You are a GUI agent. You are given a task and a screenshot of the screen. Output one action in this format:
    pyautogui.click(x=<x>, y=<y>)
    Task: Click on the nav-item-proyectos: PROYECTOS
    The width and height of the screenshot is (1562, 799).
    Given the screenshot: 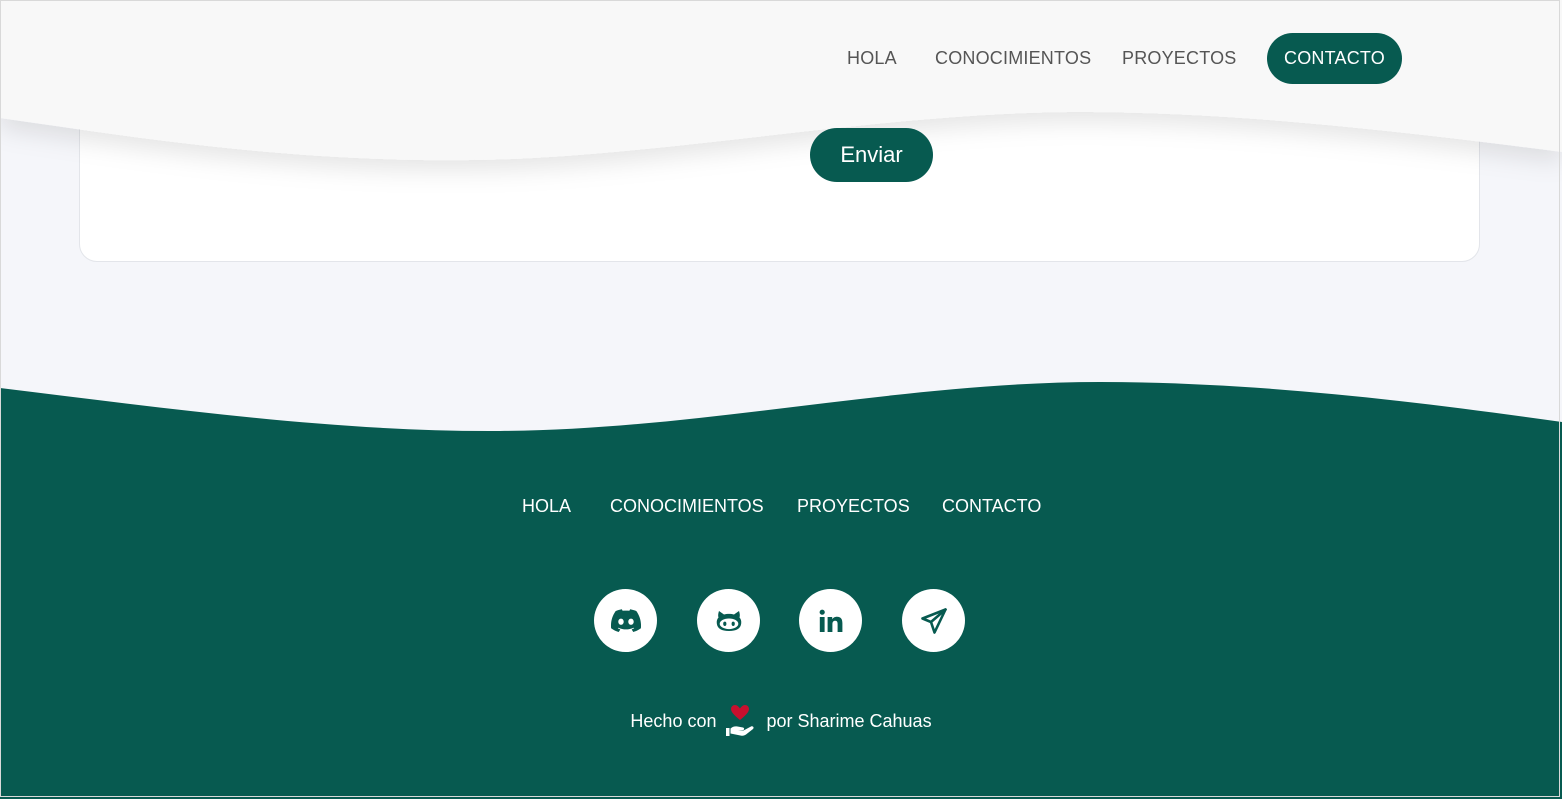 What is the action you would take?
    pyautogui.click(x=1179, y=58)
    